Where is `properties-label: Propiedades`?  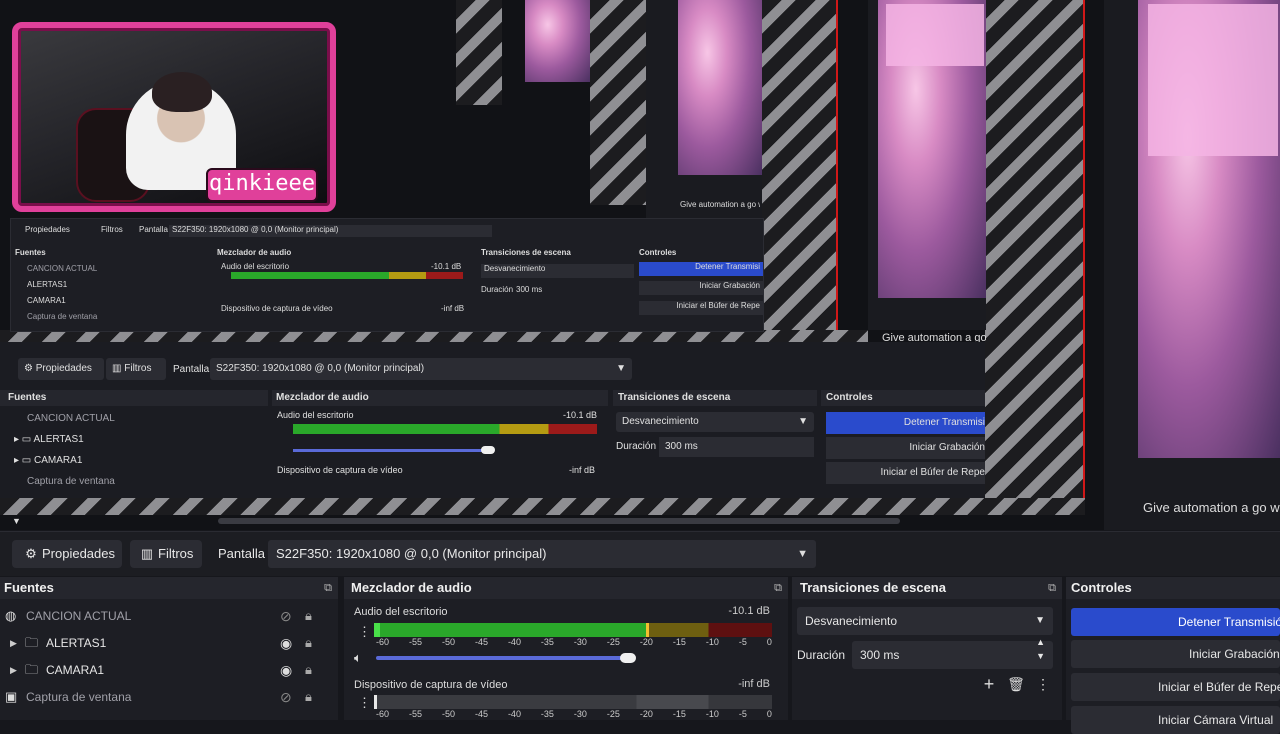 properties-label: Propiedades is located at coordinates (78, 553).